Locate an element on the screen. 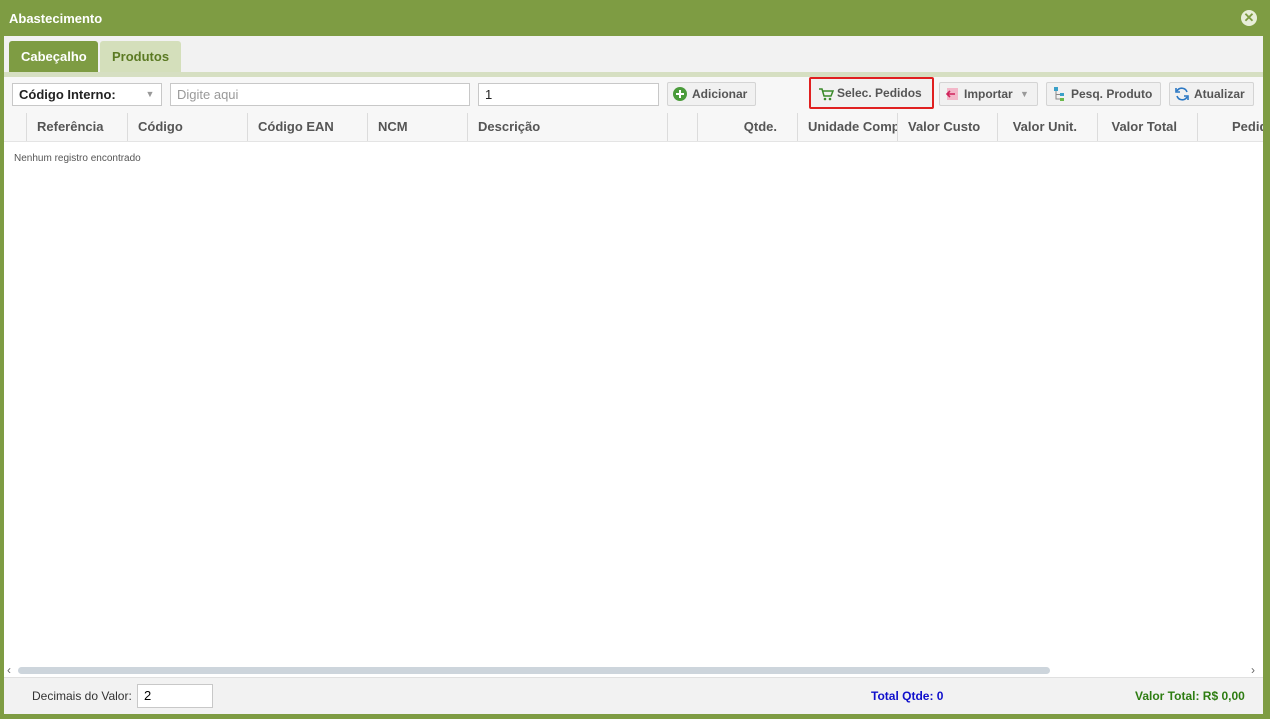 Image resolution: width=1270 pixels, height=719 pixels. grid-col-referencia: Referência is located at coordinates (77, 127).